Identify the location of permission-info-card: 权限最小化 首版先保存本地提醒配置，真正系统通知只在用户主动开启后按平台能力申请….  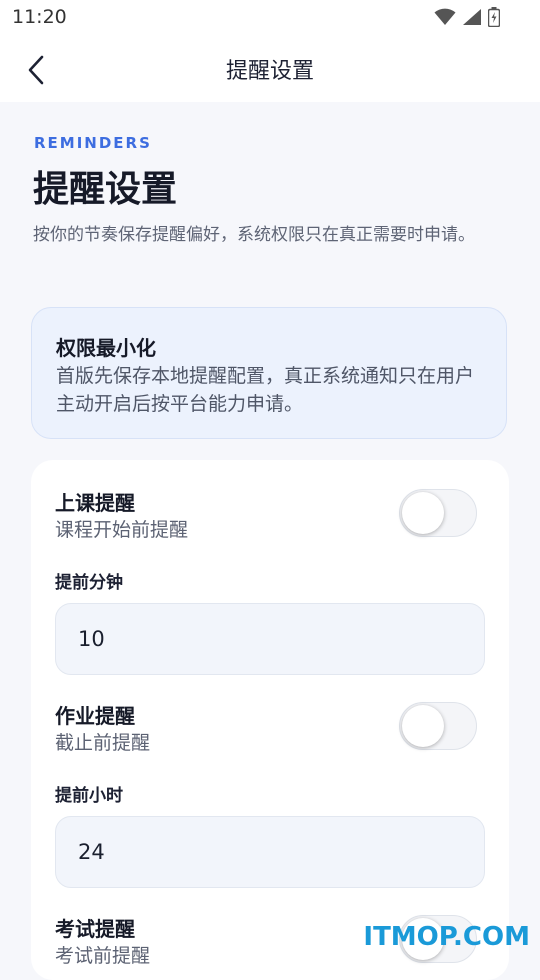
(269, 373).